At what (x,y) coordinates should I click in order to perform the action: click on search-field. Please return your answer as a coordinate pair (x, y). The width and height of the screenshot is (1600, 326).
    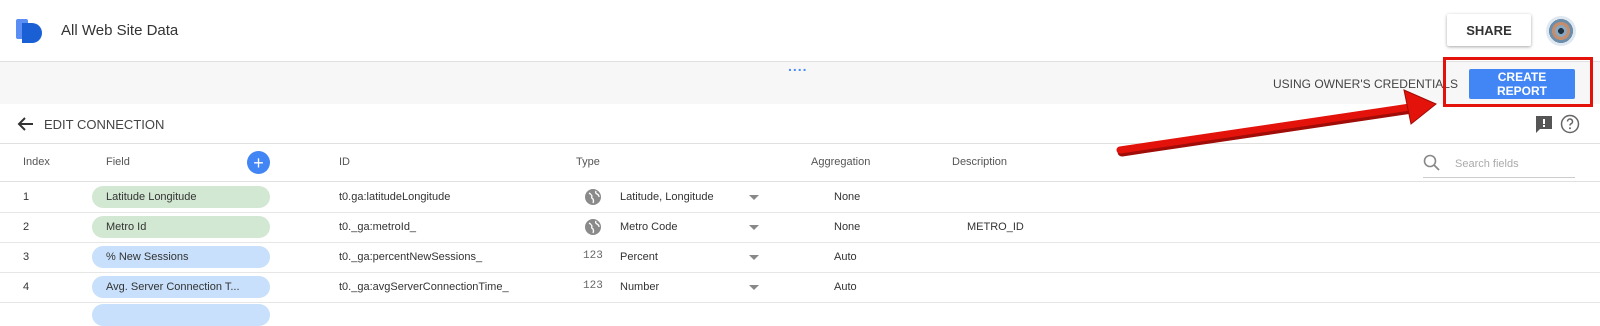
    Looking at the image, I should click on (1499, 164).